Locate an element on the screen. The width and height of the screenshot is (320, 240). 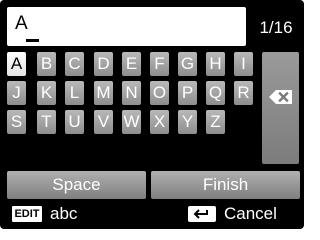
key-v: V is located at coordinates (103, 122).